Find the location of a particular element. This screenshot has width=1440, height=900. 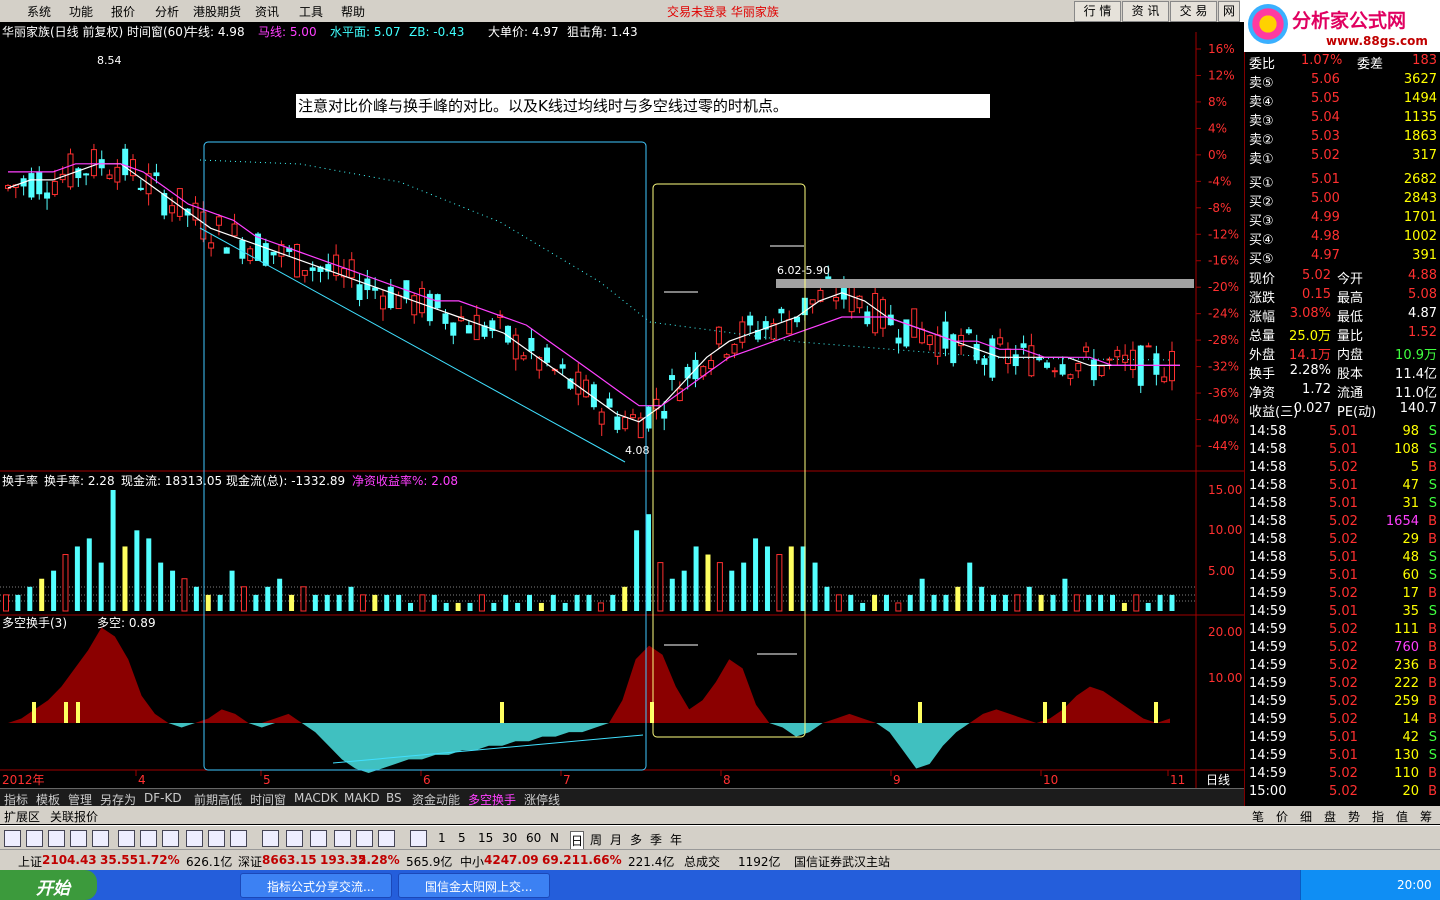

tick-row: 14:59 5.02 17 B is located at coordinates (1342, 595).